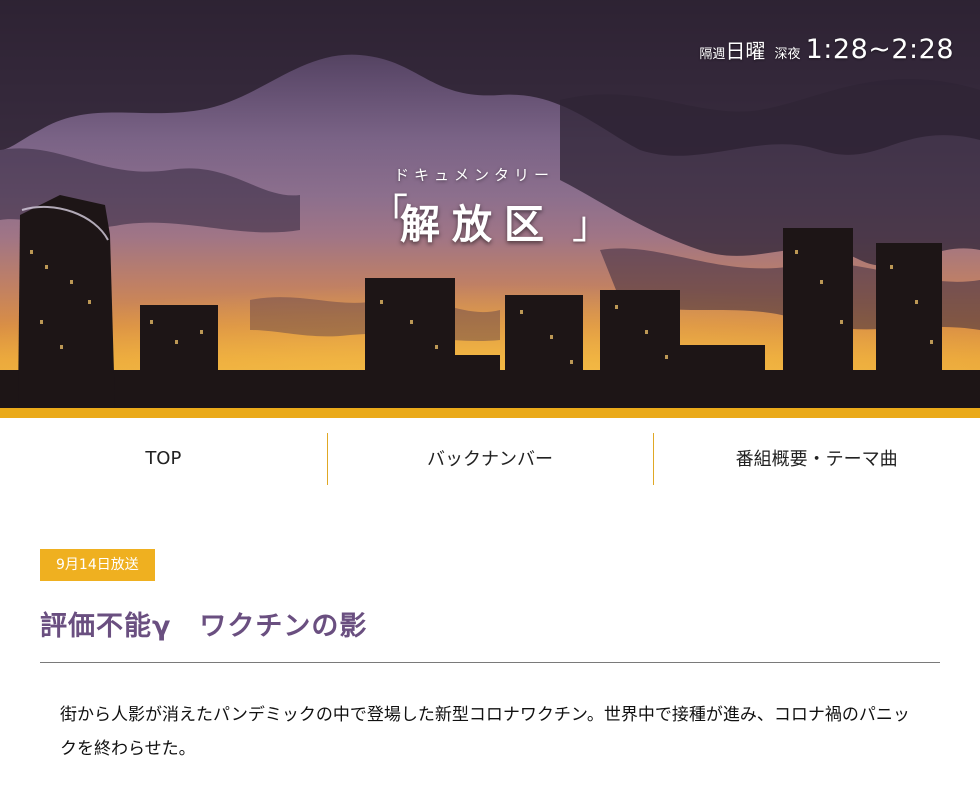 The height and width of the screenshot is (789, 980). I want to click on schedule-frequency: 隔週, so click(712, 54).